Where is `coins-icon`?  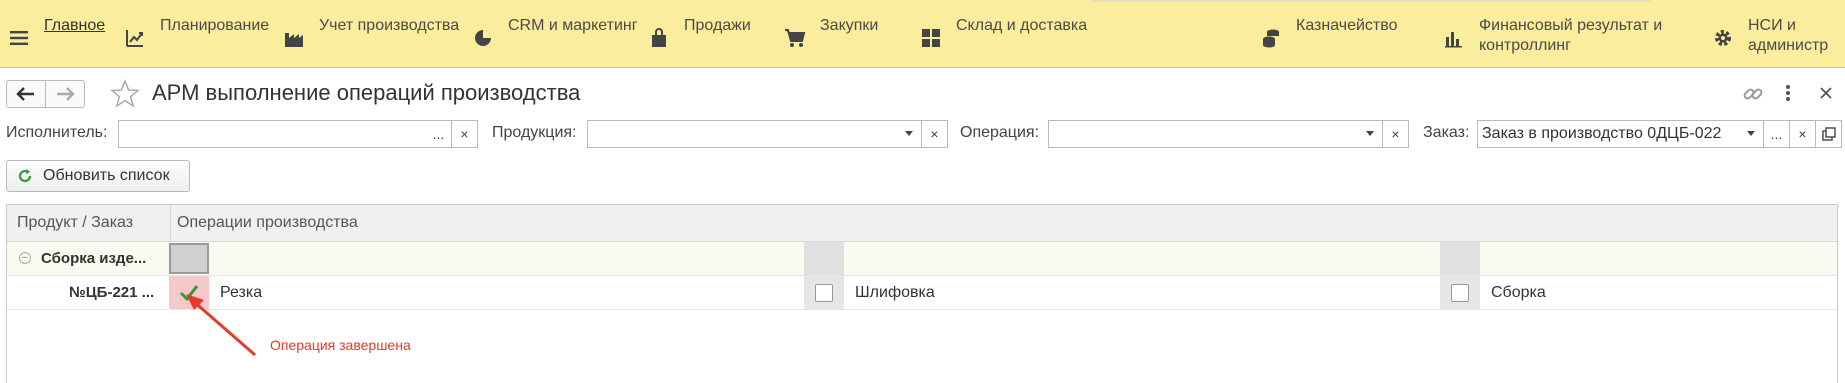 coins-icon is located at coordinates (1271, 38).